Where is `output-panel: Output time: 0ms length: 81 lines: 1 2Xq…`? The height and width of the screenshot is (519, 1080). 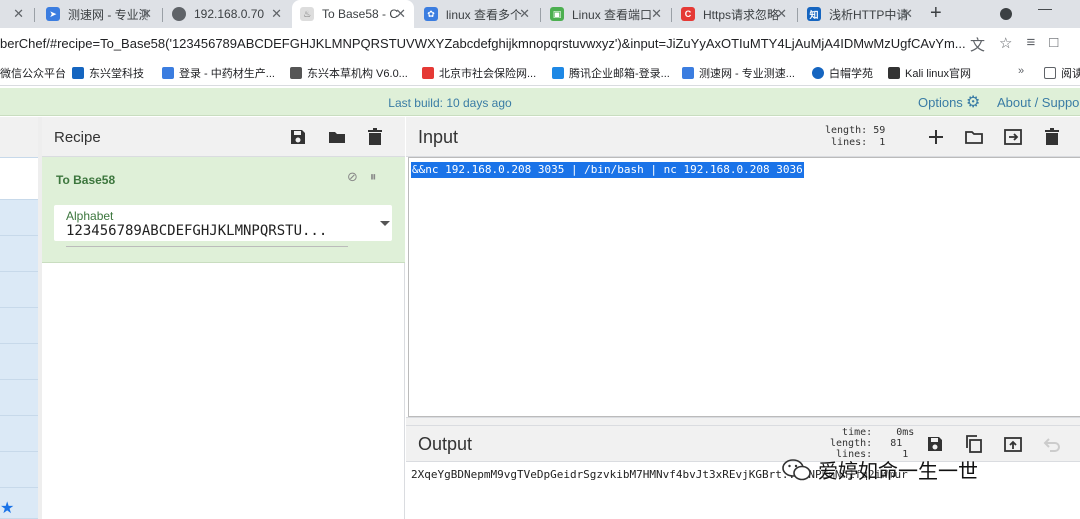
output-panel: Output time: 0ms length: 81 lines: 1 2Xq… is located at coordinates (743, 472).